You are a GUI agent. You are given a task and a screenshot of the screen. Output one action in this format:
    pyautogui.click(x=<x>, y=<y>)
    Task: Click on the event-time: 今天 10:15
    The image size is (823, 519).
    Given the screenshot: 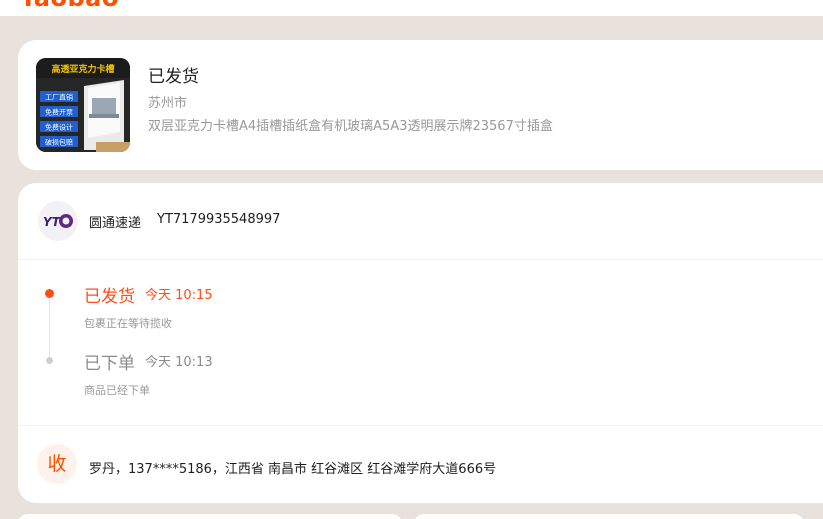 What is the action you would take?
    pyautogui.click(x=179, y=295)
    